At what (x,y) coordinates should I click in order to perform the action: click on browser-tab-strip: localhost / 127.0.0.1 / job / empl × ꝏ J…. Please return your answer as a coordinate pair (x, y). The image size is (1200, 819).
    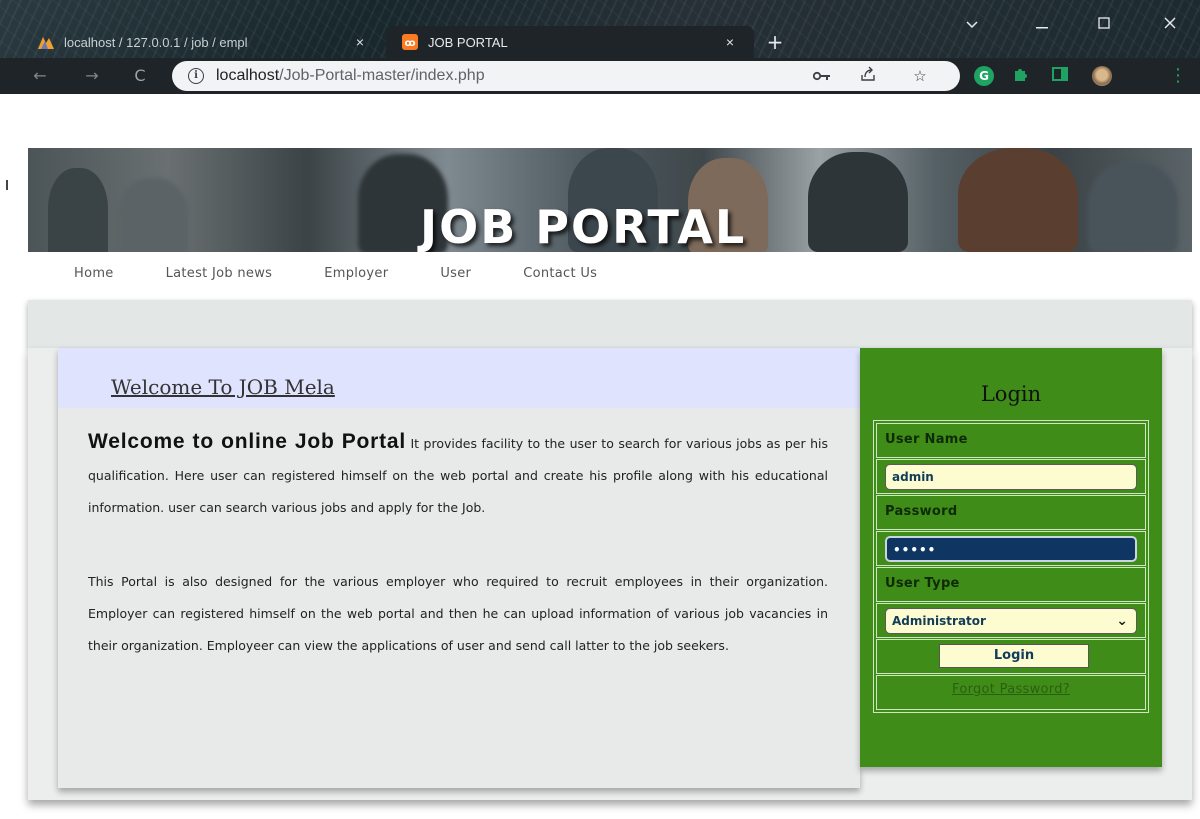
    Looking at the image, I should click on (600, 29).